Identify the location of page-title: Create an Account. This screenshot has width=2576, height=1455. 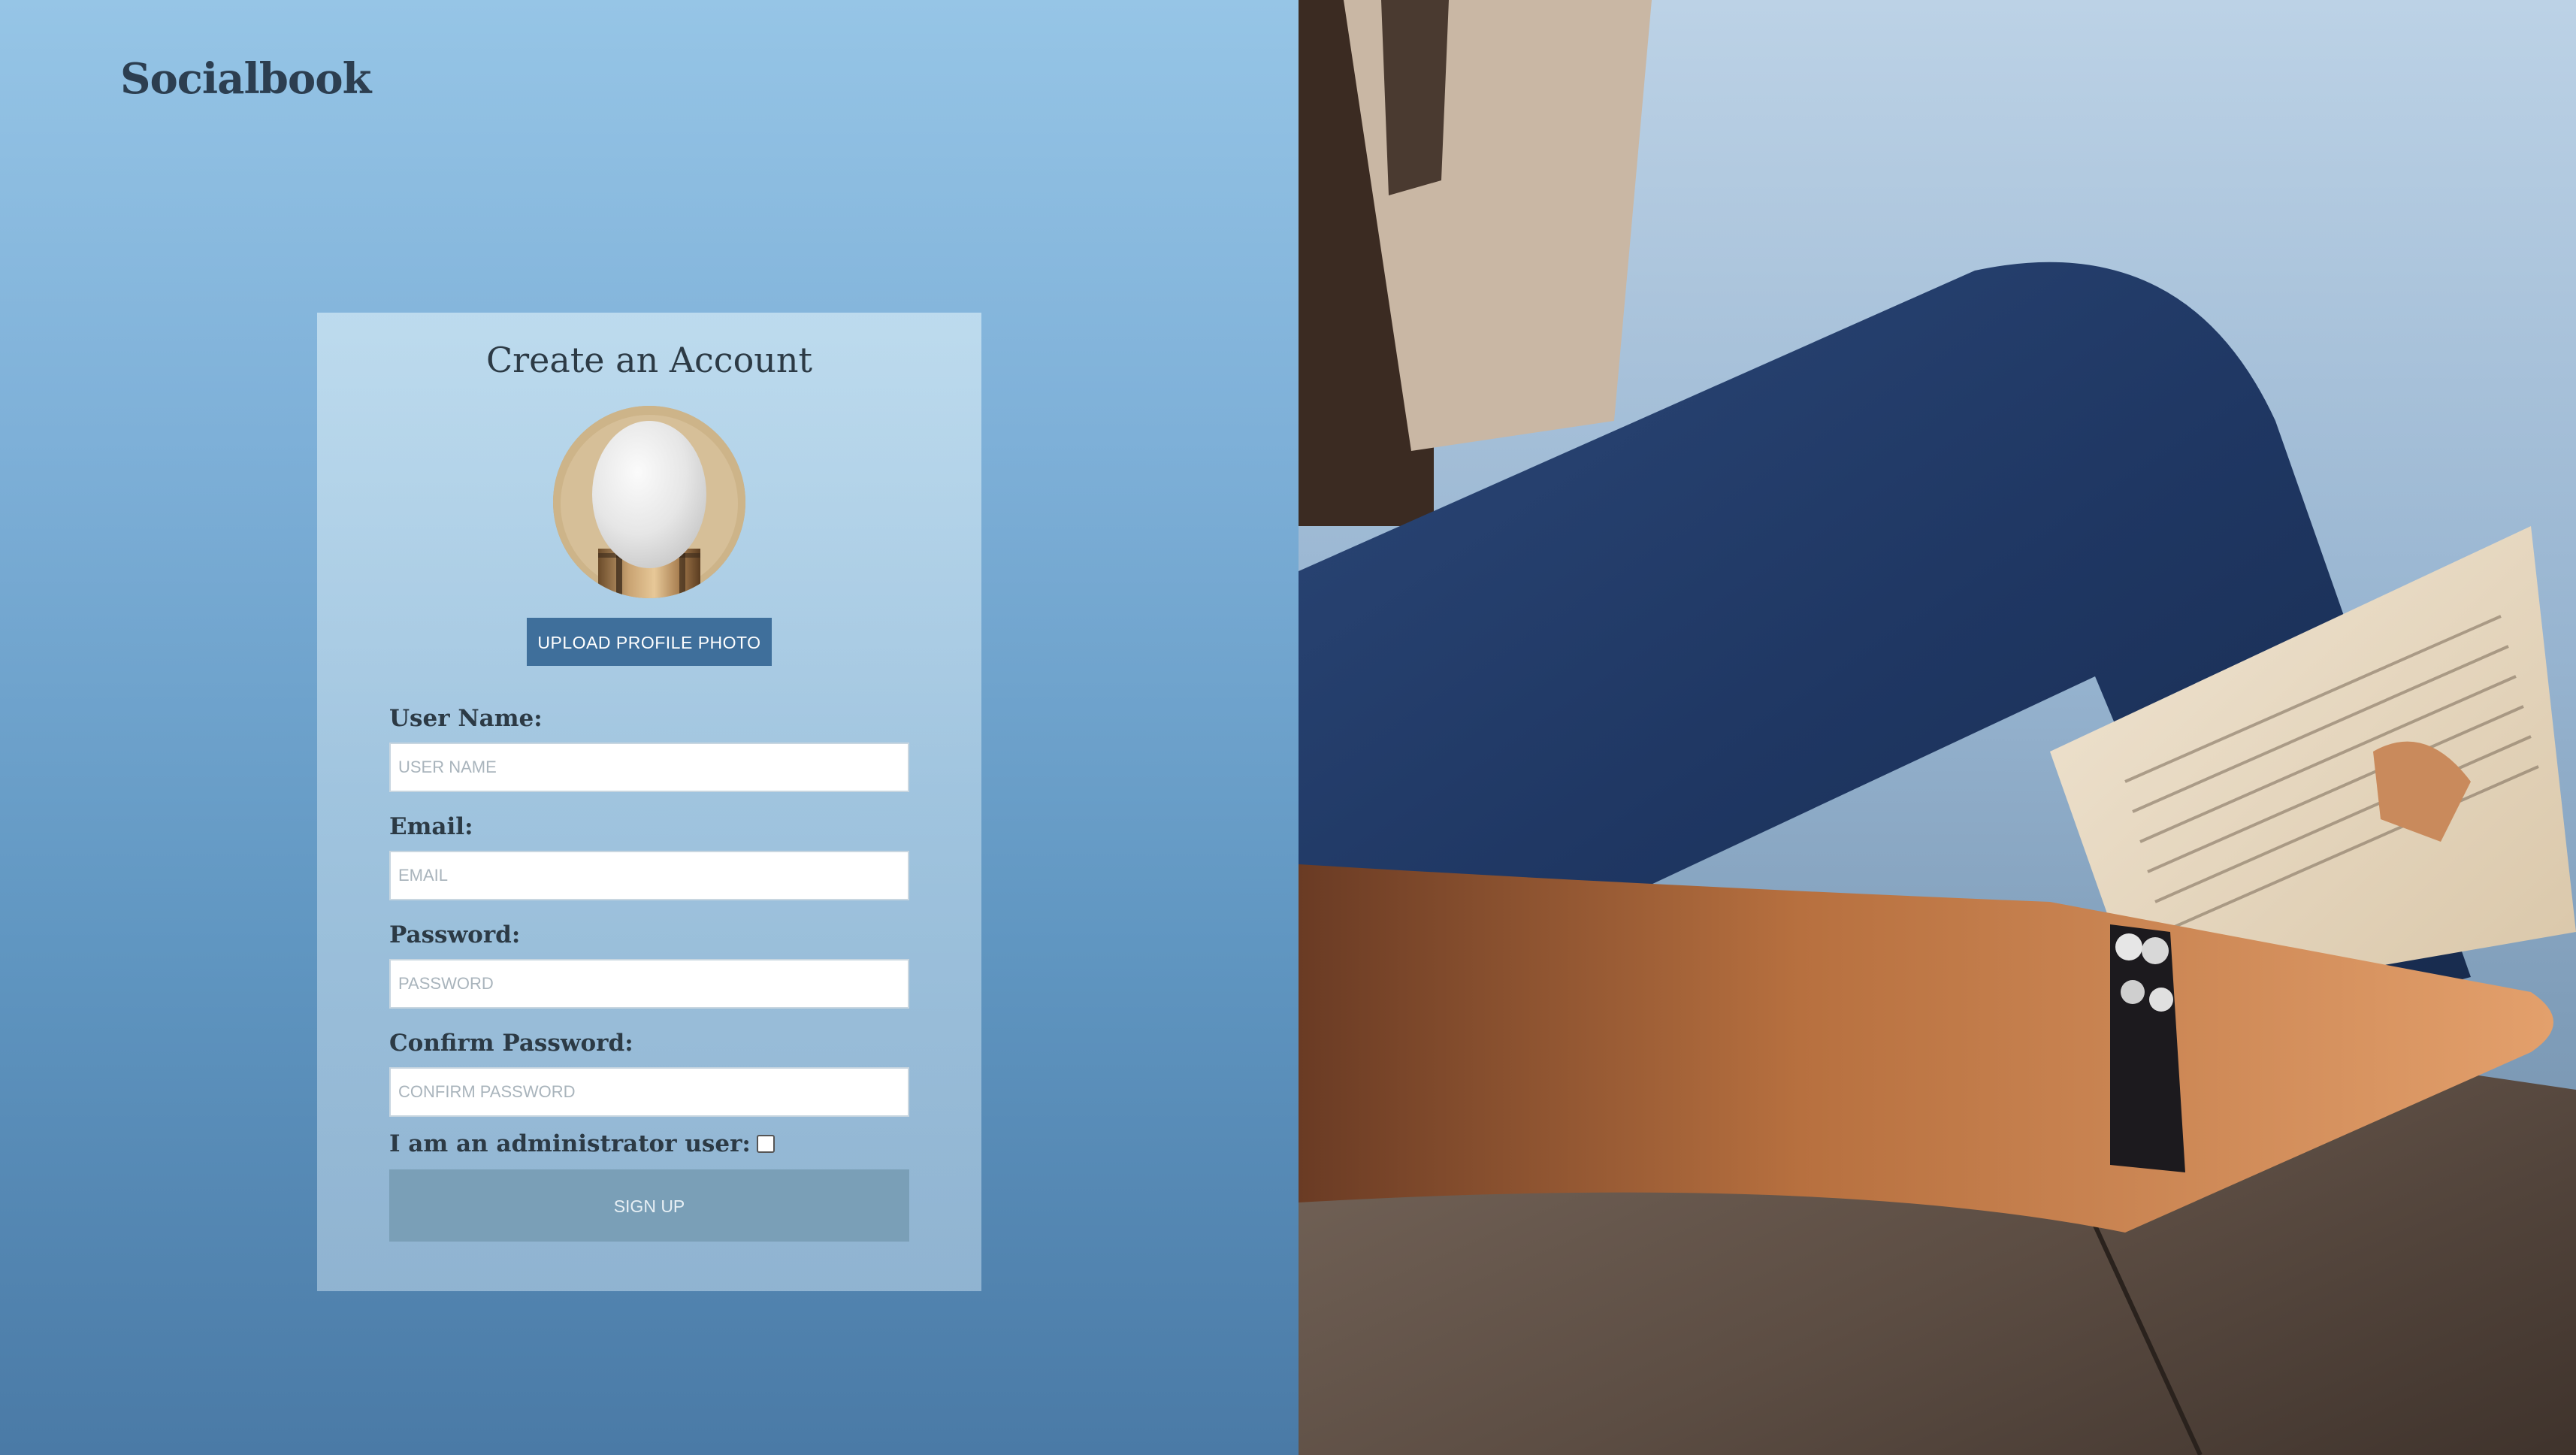
(648, 360).